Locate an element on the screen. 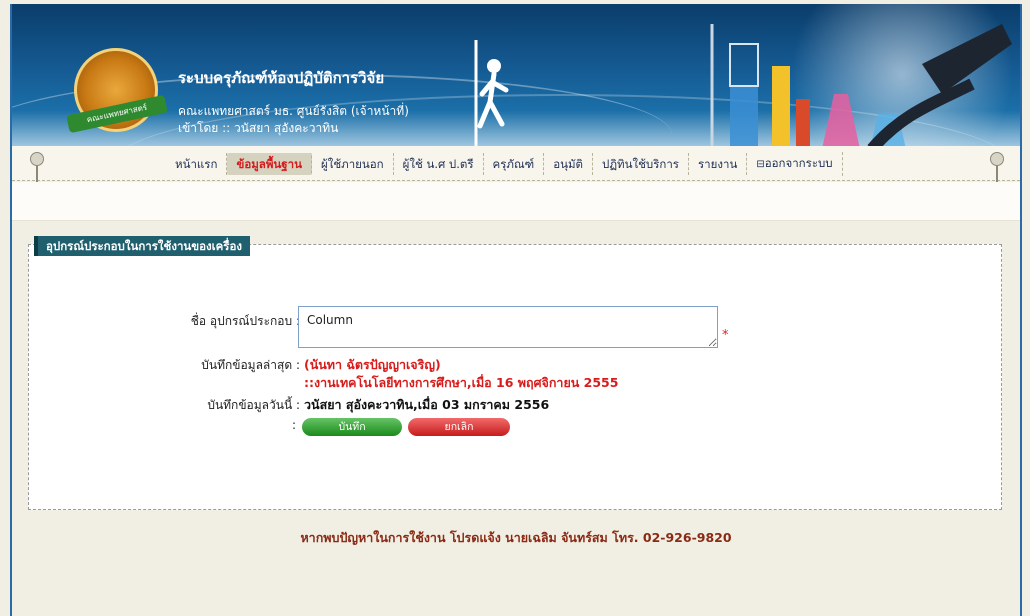  equipment-name-input: Column is located at coordinates (508, 327).